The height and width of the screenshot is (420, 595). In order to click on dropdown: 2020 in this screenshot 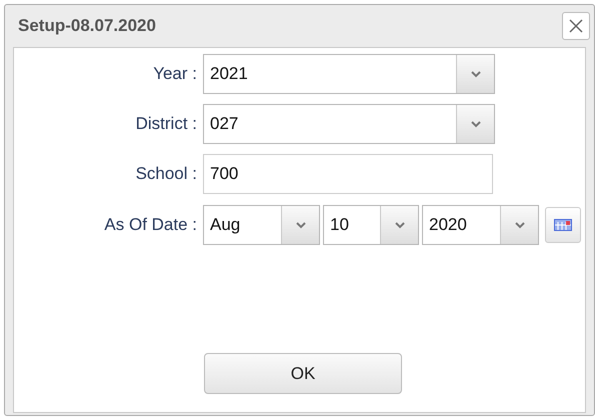, I will do `click(480, 225)`.